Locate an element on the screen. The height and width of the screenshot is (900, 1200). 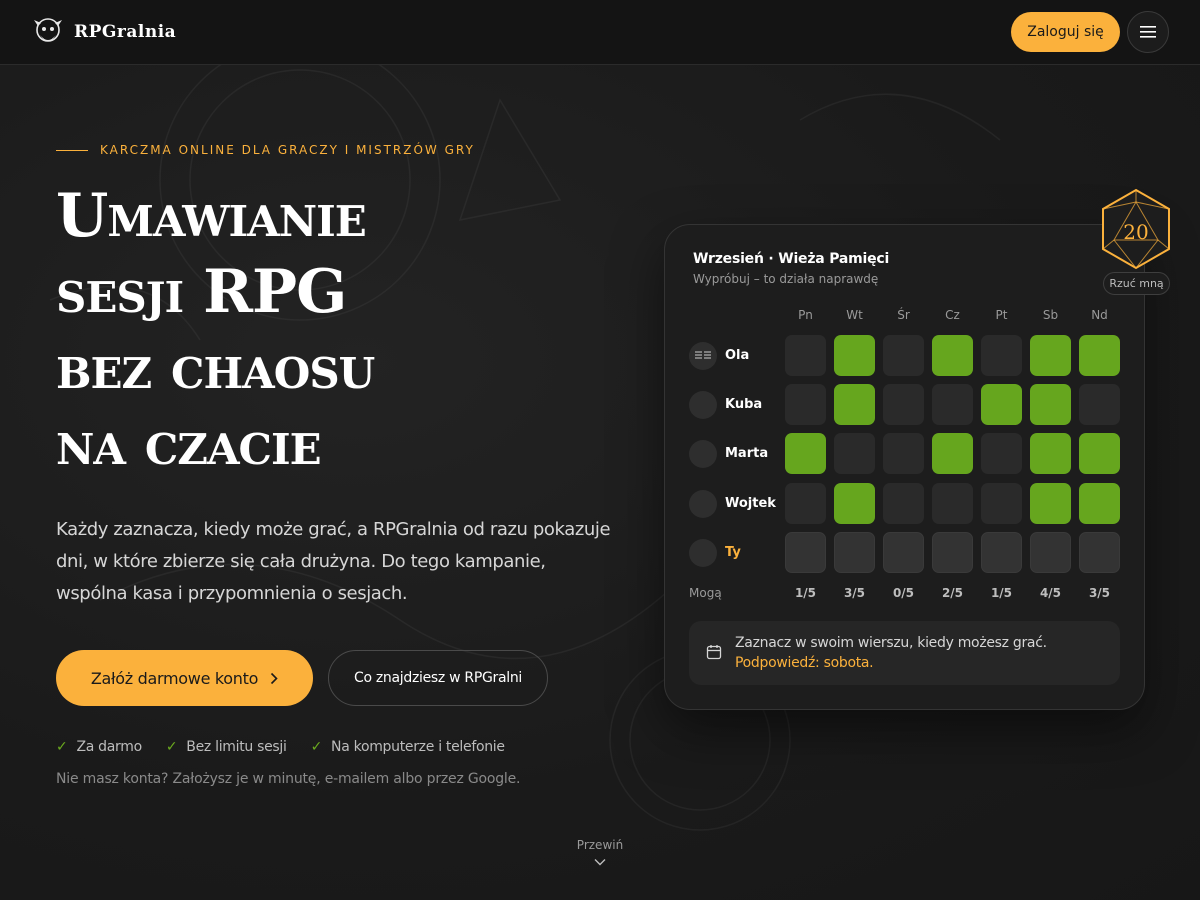
brand-logo: RPGralnia is located at coordinates (103, 32).